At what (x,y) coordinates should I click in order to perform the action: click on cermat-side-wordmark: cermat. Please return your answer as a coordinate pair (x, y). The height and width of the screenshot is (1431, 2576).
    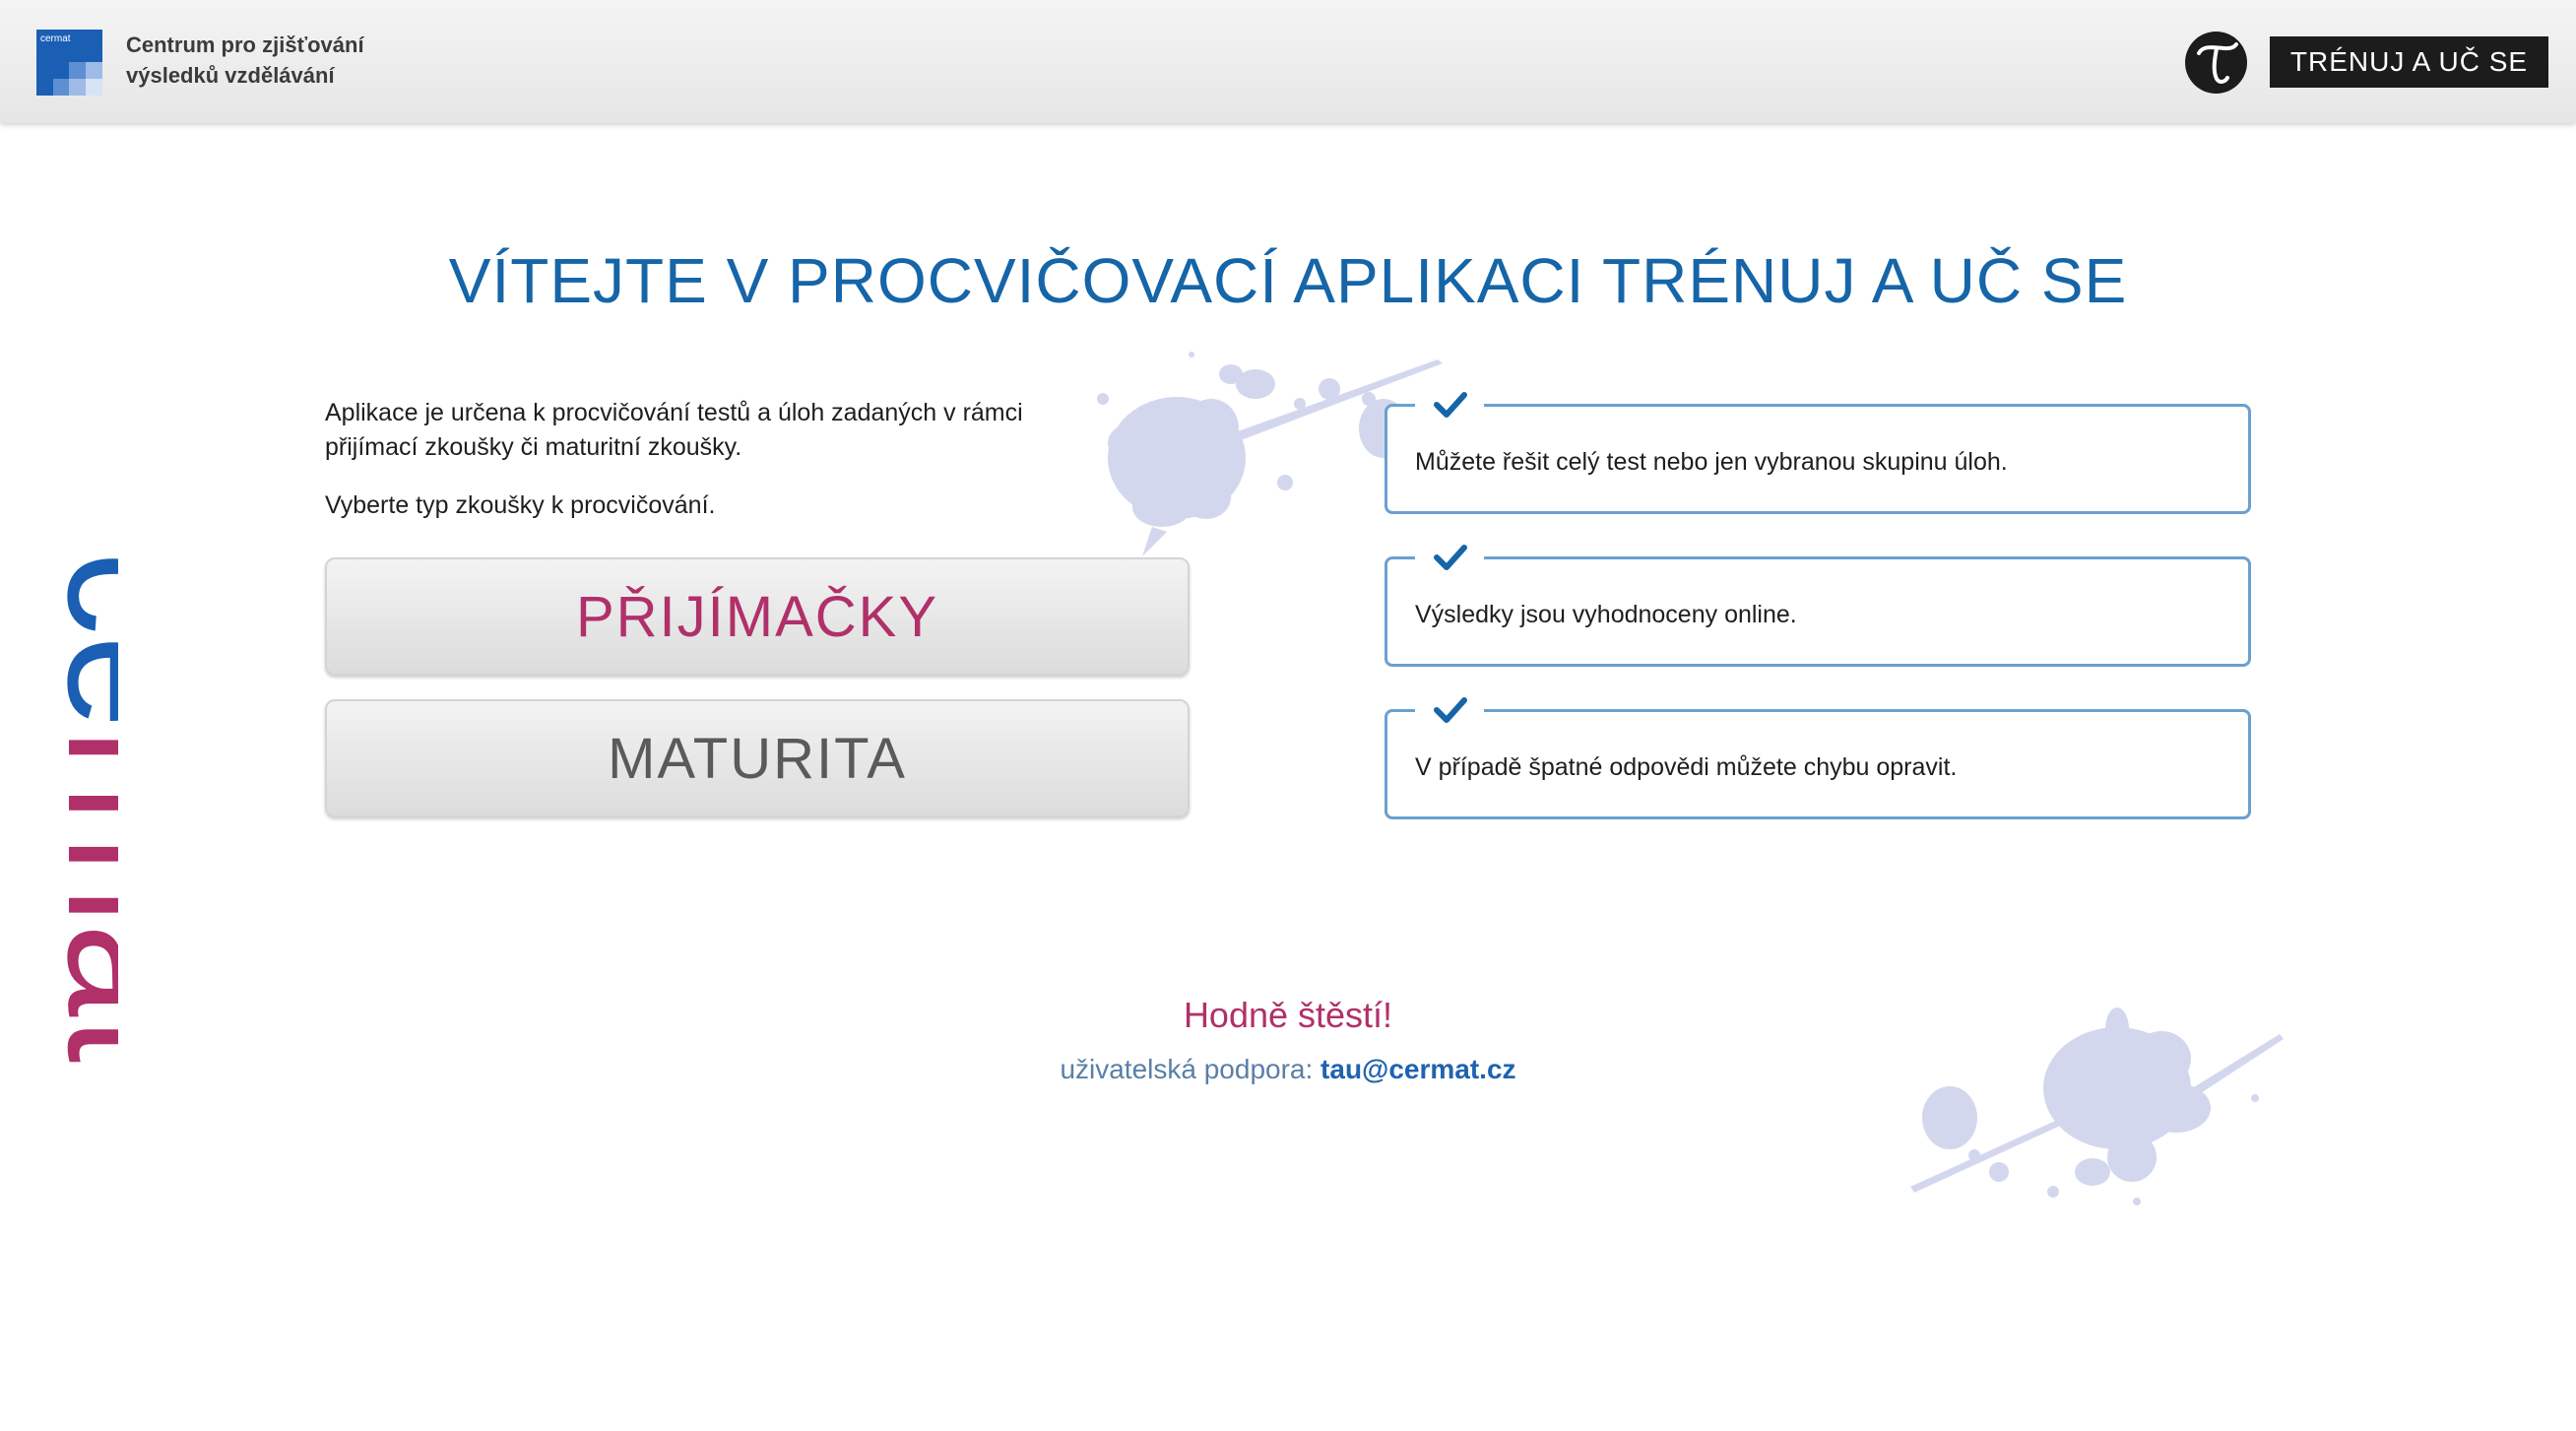
    Looking at the image, I should click on (75, 808).